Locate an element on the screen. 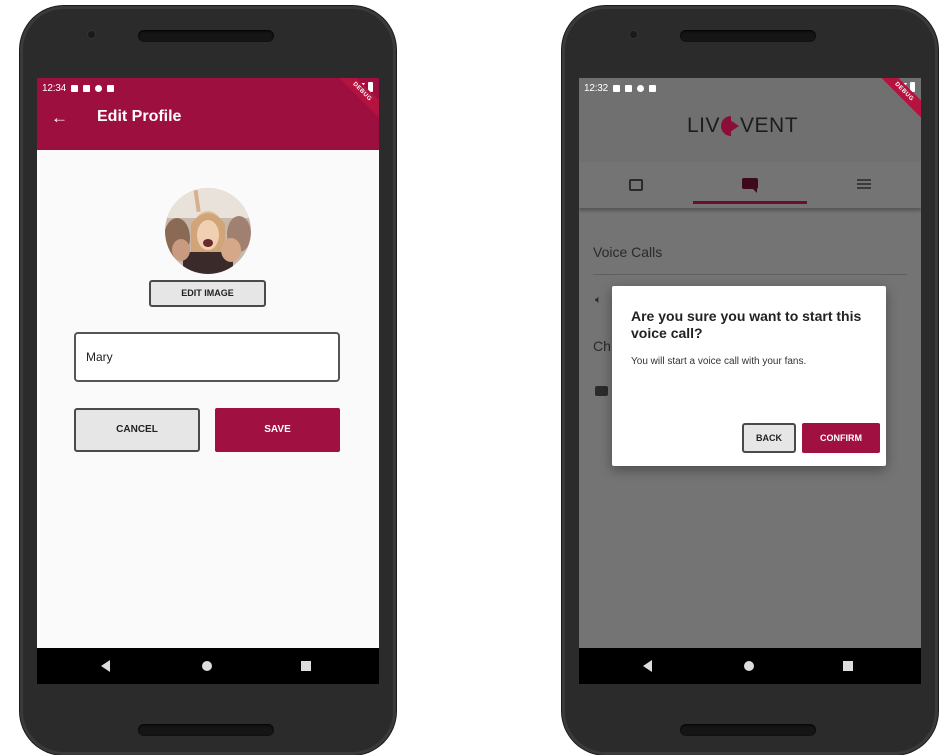 Image resolution: width=947 pixels, height=755 pixels. name-input: Mary is located at coordinates (207, 357).